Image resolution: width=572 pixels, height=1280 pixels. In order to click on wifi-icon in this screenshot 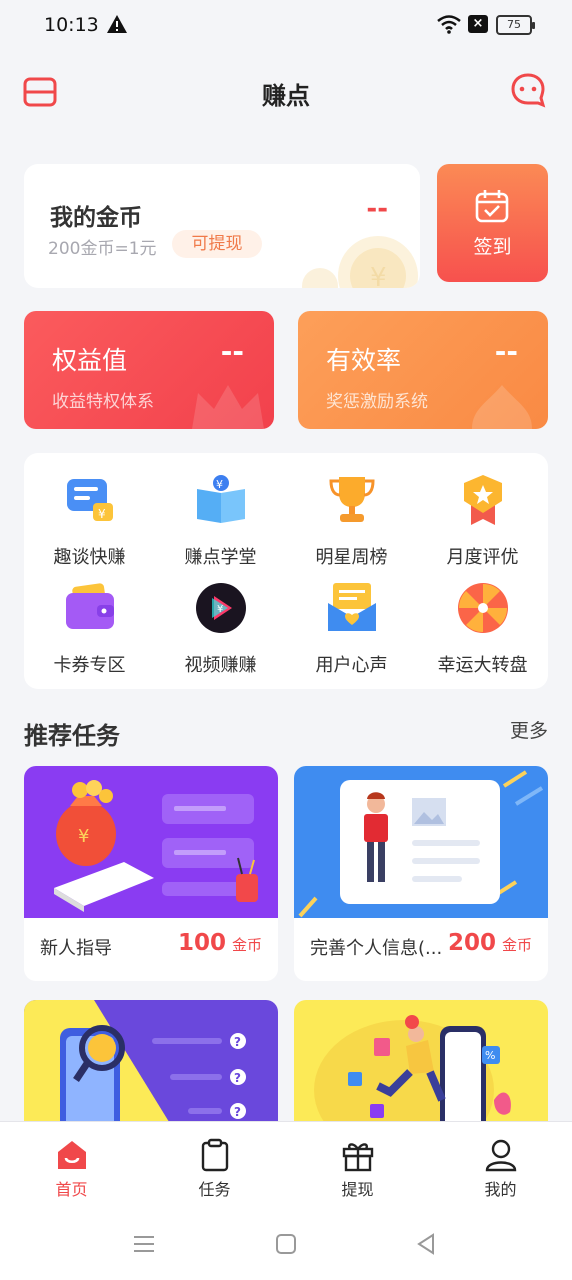, I will do `click(449, 24)`.